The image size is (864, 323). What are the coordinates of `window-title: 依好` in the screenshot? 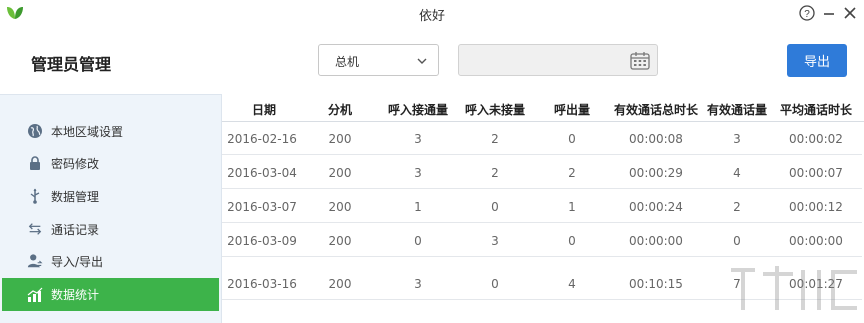 It's located at (431, 16).